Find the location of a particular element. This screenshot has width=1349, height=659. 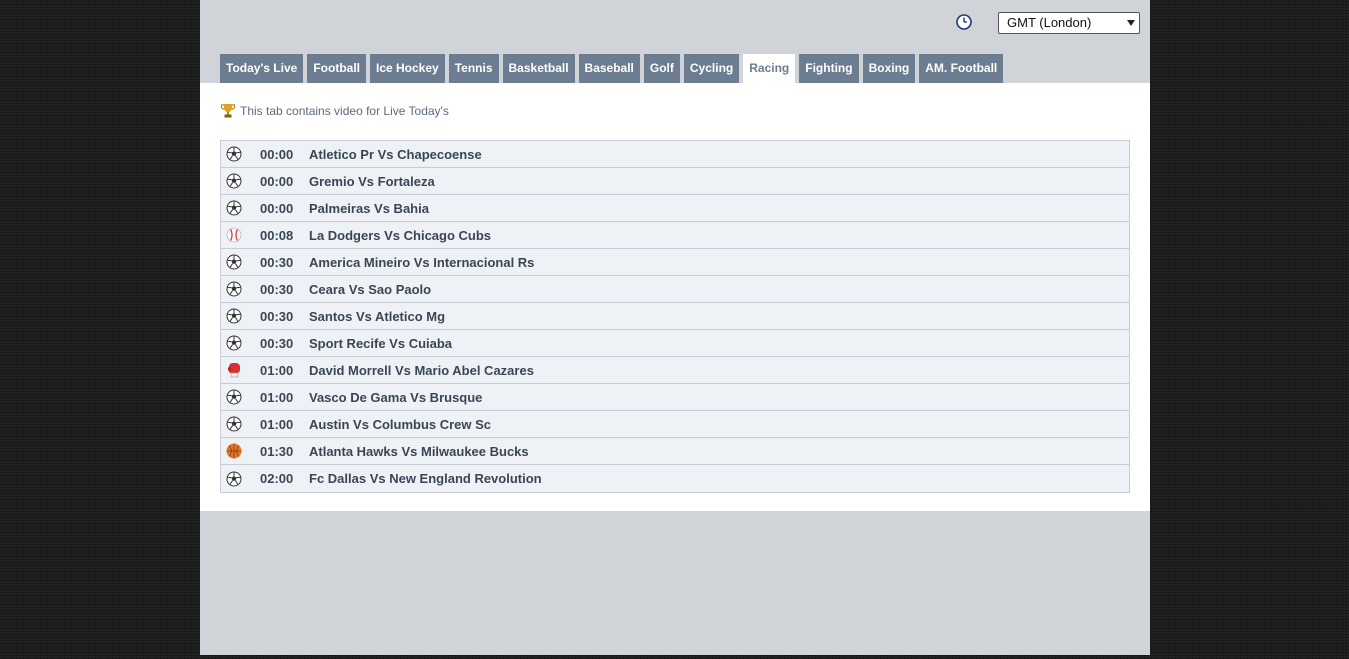

tab-tennis: Tennis is located at coordinates (473, 68).